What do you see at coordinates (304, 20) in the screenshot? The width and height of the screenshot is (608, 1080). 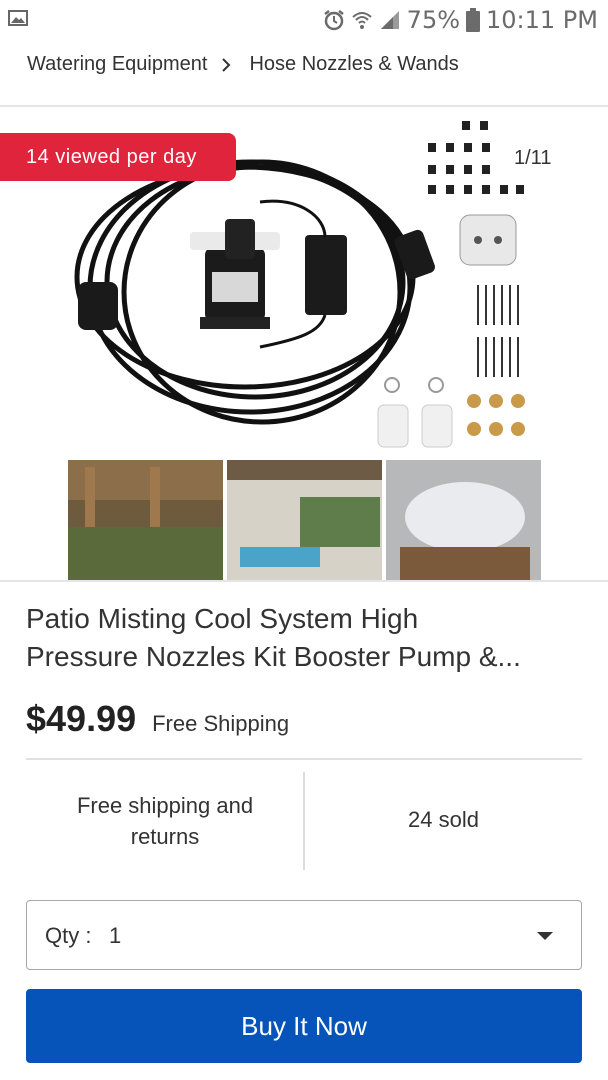 I see `status-bar: 75% 10:11 PM` at bounding box center [304, 20].